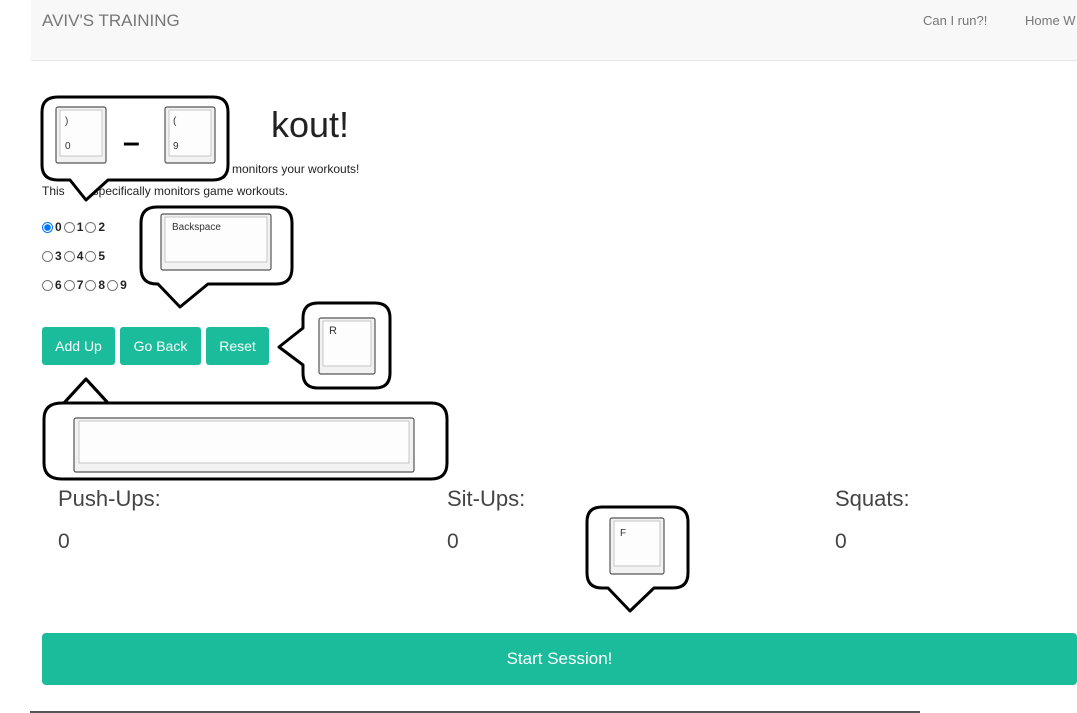 The width and height of the screenshot is (1077, 713). I want to click on key-0-top-label: ), so click(66, 121).